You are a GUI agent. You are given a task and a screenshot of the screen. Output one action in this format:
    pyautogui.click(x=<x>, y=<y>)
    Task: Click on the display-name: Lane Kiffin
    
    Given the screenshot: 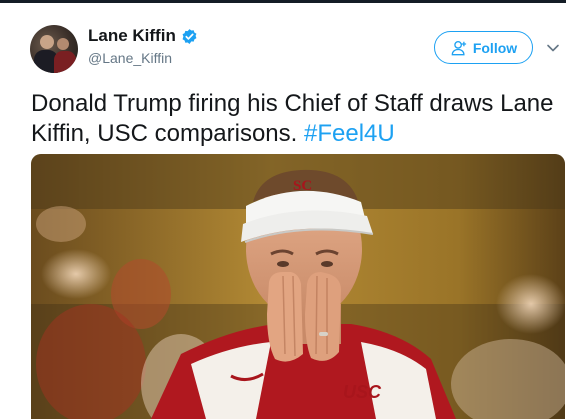 What is the action you would take?
    pyautogui.click(x=132, y=36)
    